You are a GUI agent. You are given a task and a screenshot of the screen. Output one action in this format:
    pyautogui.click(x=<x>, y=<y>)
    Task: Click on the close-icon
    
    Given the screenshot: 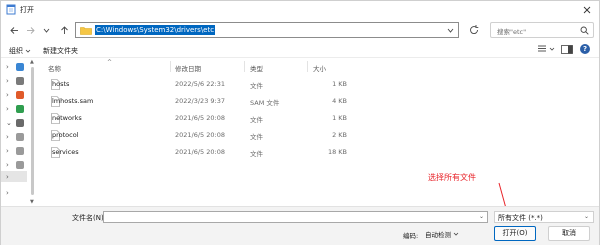 What is the action you would take?
    pyautogui.click(x=587, y=10)
    